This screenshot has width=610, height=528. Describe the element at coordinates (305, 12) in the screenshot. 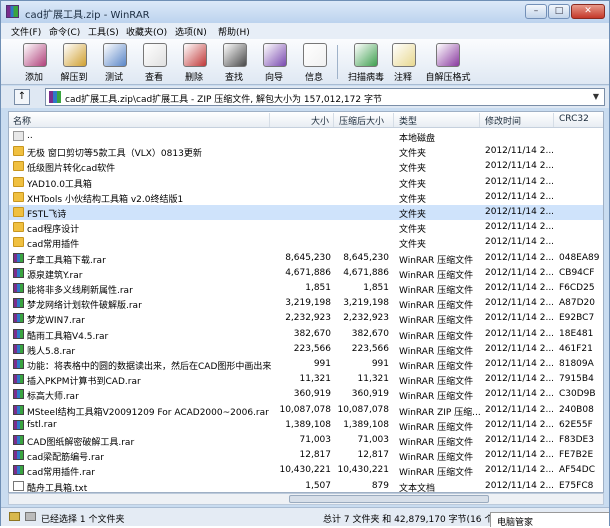

I see `title-bar: cad扩展工具.zip - WinRAR – □ ✕` at that location.